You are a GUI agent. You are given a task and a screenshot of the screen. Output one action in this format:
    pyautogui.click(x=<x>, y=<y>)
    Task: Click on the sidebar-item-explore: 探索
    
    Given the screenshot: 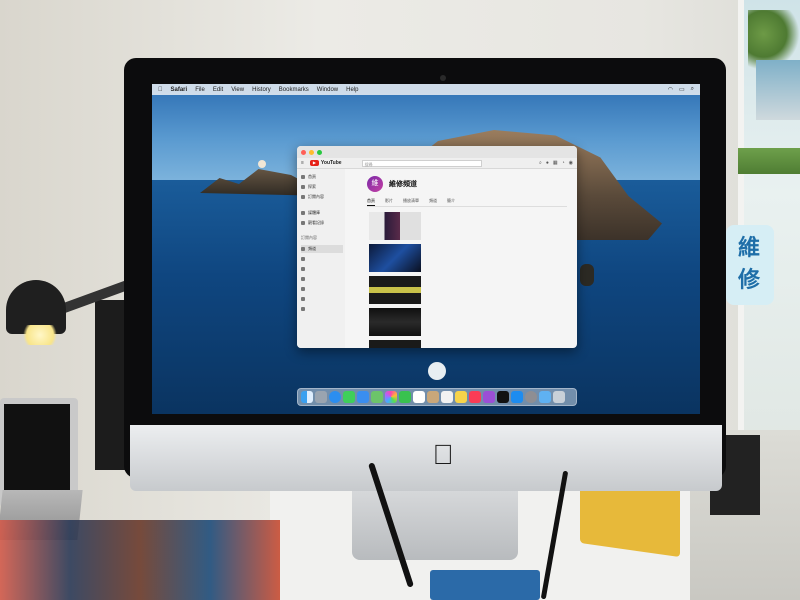 What is the action you would take?
    pyautogui.click(x=322, y=187)
    